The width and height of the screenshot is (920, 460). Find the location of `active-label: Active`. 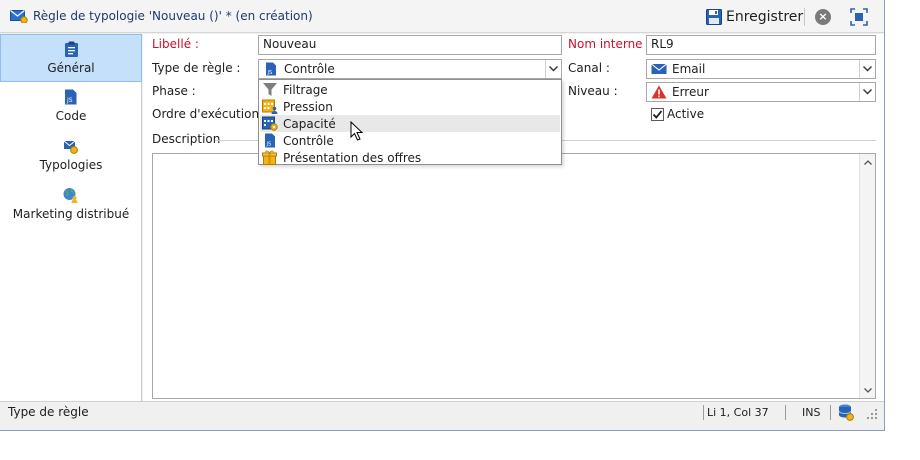

active-label: Active is located at coordinates (686, 114).